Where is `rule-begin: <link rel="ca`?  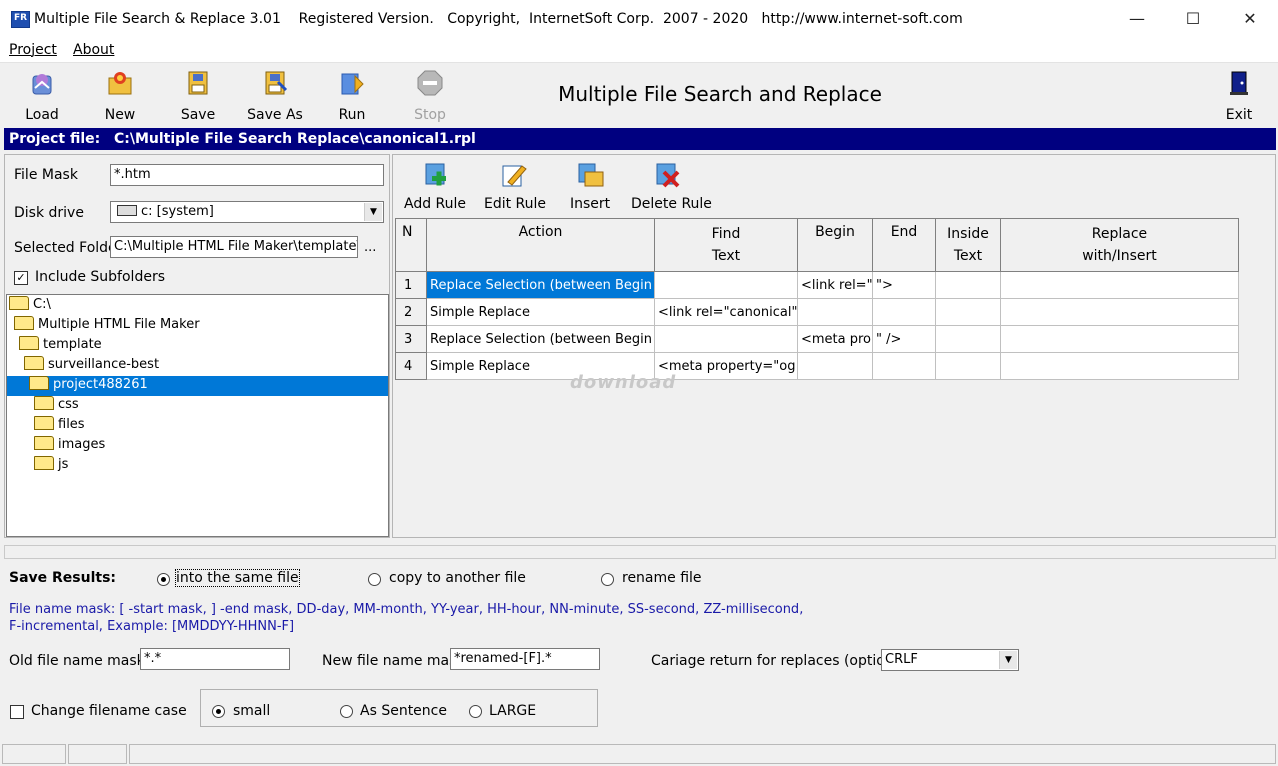 rule-begin: <link rel="ca is located at coordinates (835, 285).